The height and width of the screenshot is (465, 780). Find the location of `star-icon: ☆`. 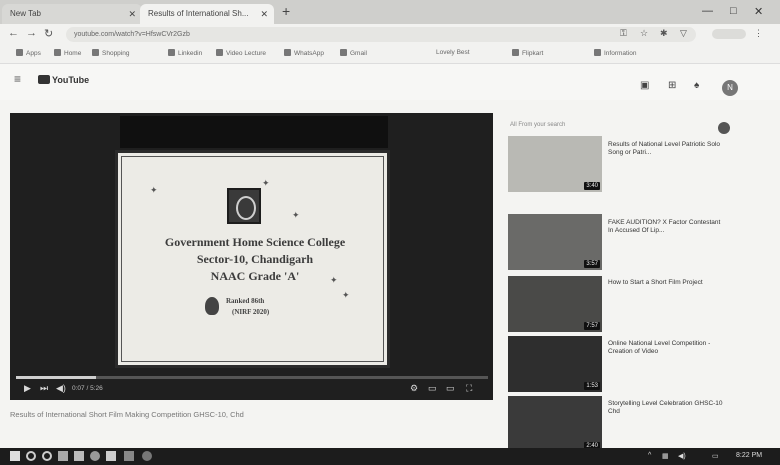

star-icon: ☆ is located at coordinates (644, 33).